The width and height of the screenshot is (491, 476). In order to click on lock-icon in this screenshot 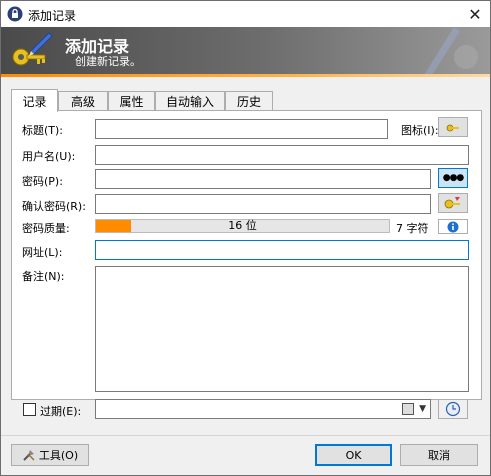, I will do `click(15, 14)`.